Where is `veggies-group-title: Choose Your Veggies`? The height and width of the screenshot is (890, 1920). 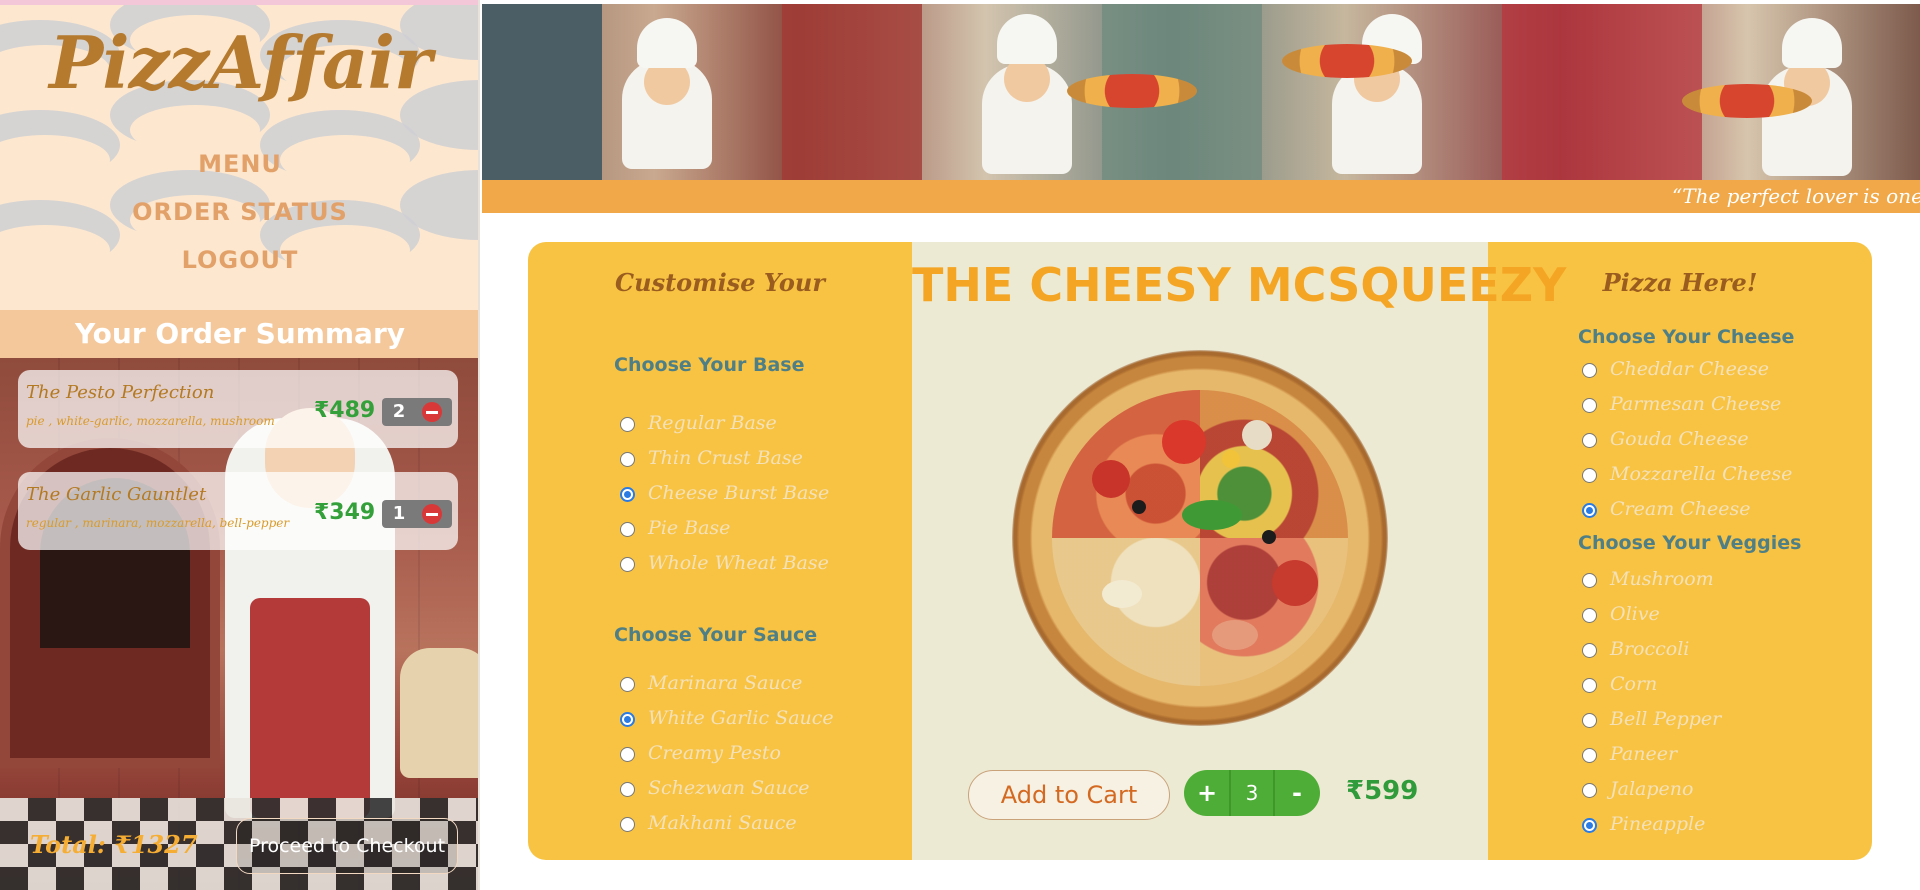 veggies-group-title: Choose Your Veggies is located at coordinates (1690, 543).